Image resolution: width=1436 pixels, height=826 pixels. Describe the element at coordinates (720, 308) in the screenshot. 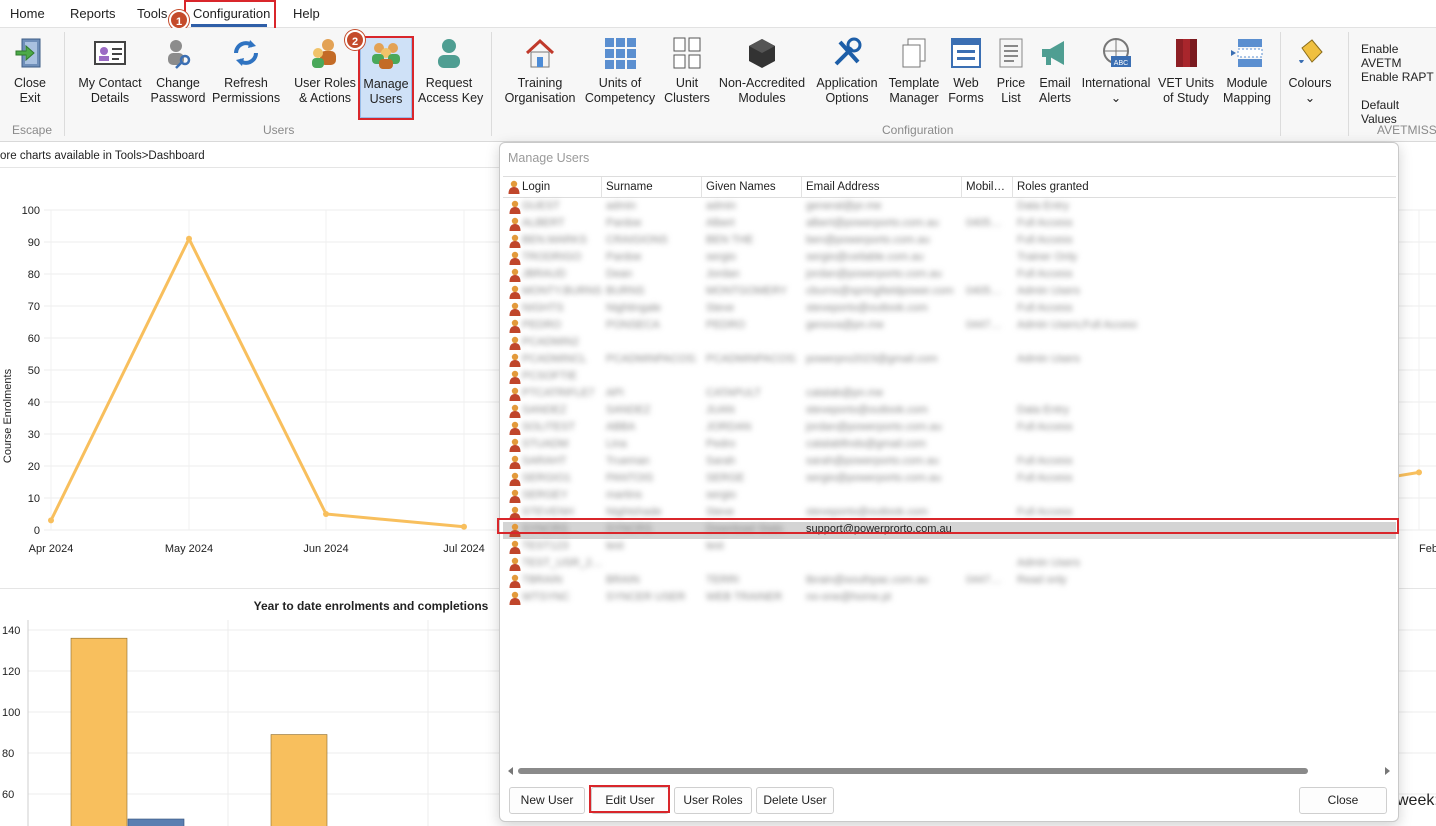

I see `cell-given: Steve` at that location.